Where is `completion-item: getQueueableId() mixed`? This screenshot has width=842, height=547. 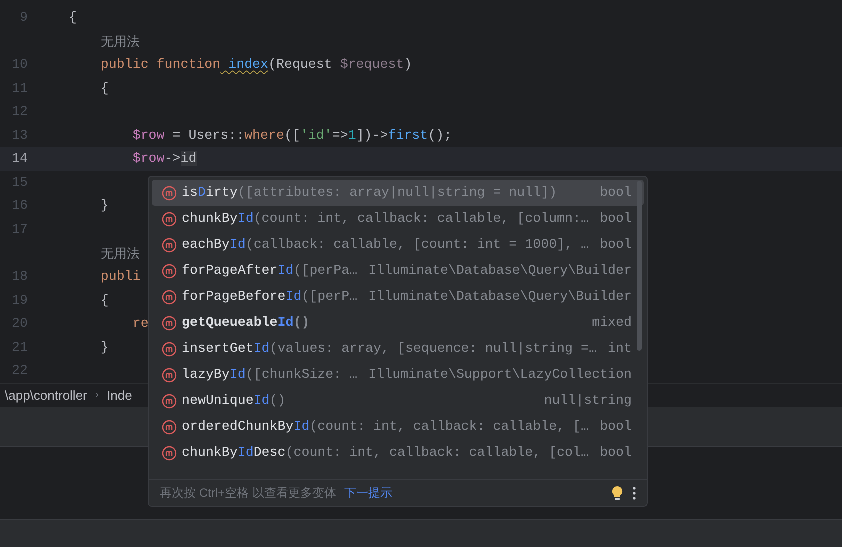
completion-item: getQueueableId() mixed is located at coordinates (398, 323).